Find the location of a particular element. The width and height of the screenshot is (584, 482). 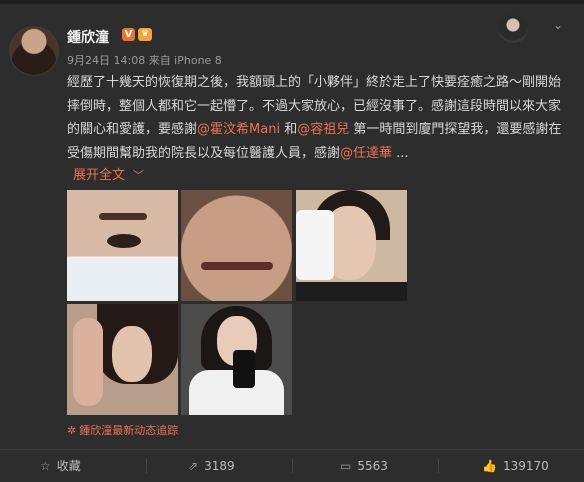

like-count: 139170 is located at coordinates (525, 466).